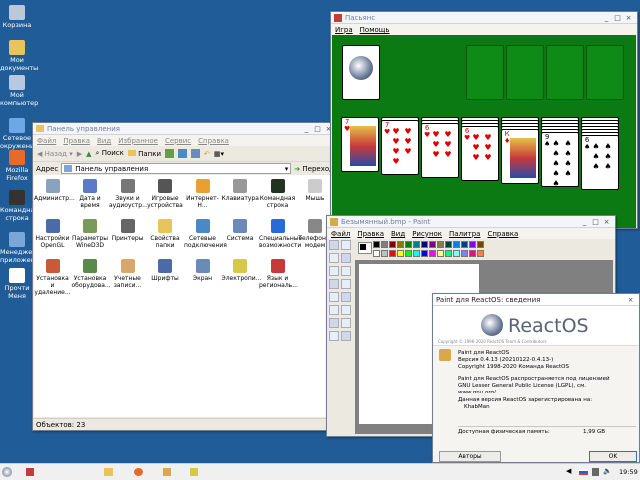  What do you see at coordinates (346, 297) in the screenshot?
I see `text-icon` at bounding box center [346, 297].